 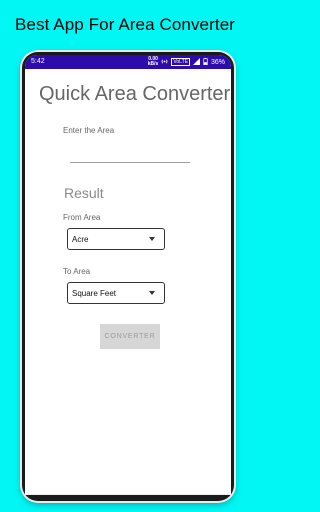 What do you see at coordinates (84, 193) in the screenshot?
I see `result-label: Result` at bounding box center [84, 193].